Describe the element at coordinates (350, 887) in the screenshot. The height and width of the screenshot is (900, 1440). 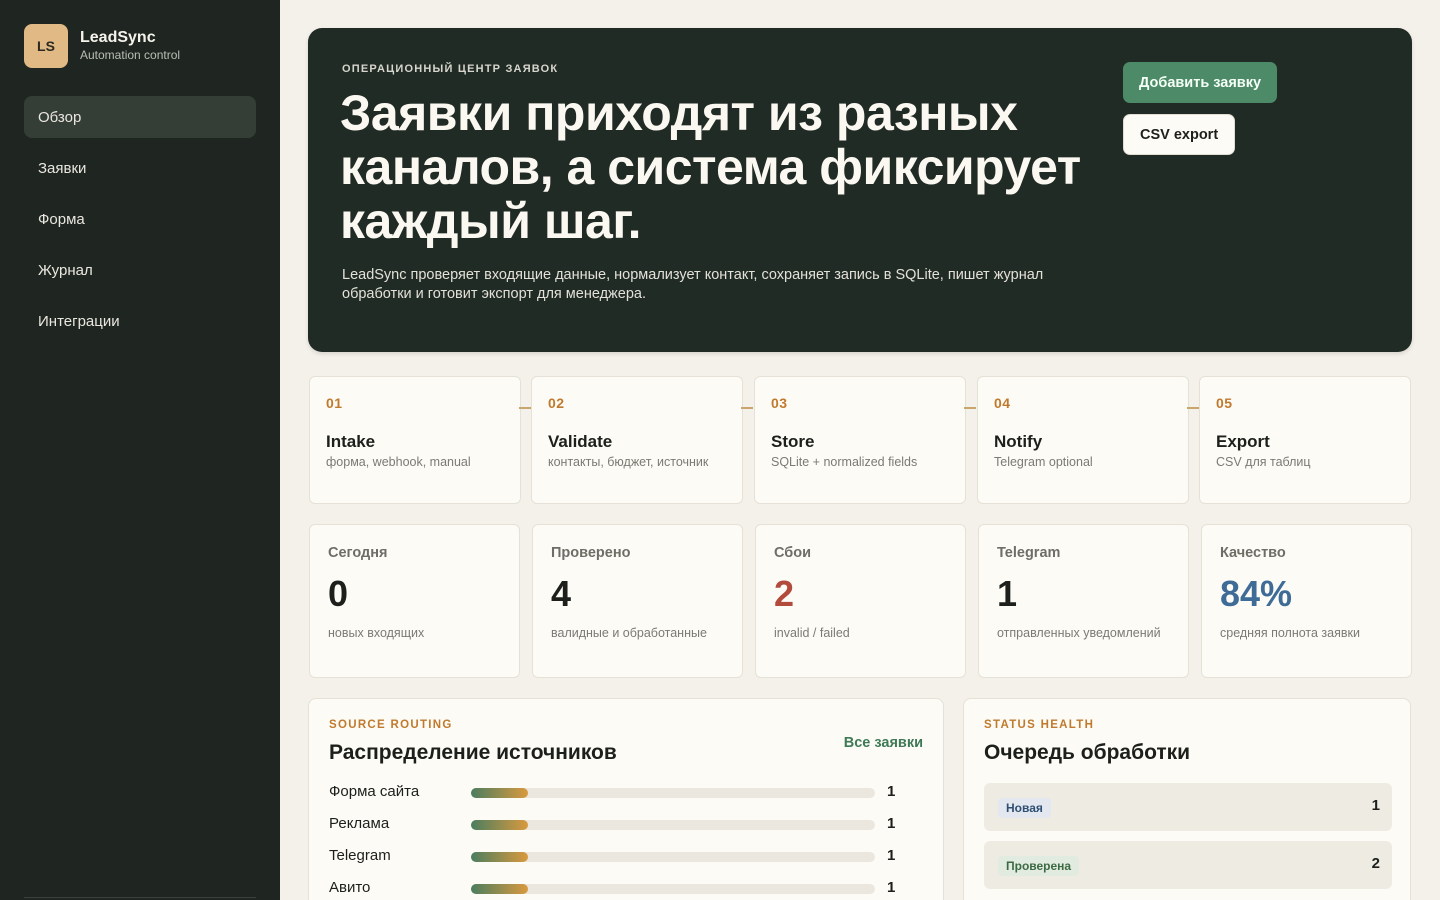
I see `source-name: Авито` at that location.